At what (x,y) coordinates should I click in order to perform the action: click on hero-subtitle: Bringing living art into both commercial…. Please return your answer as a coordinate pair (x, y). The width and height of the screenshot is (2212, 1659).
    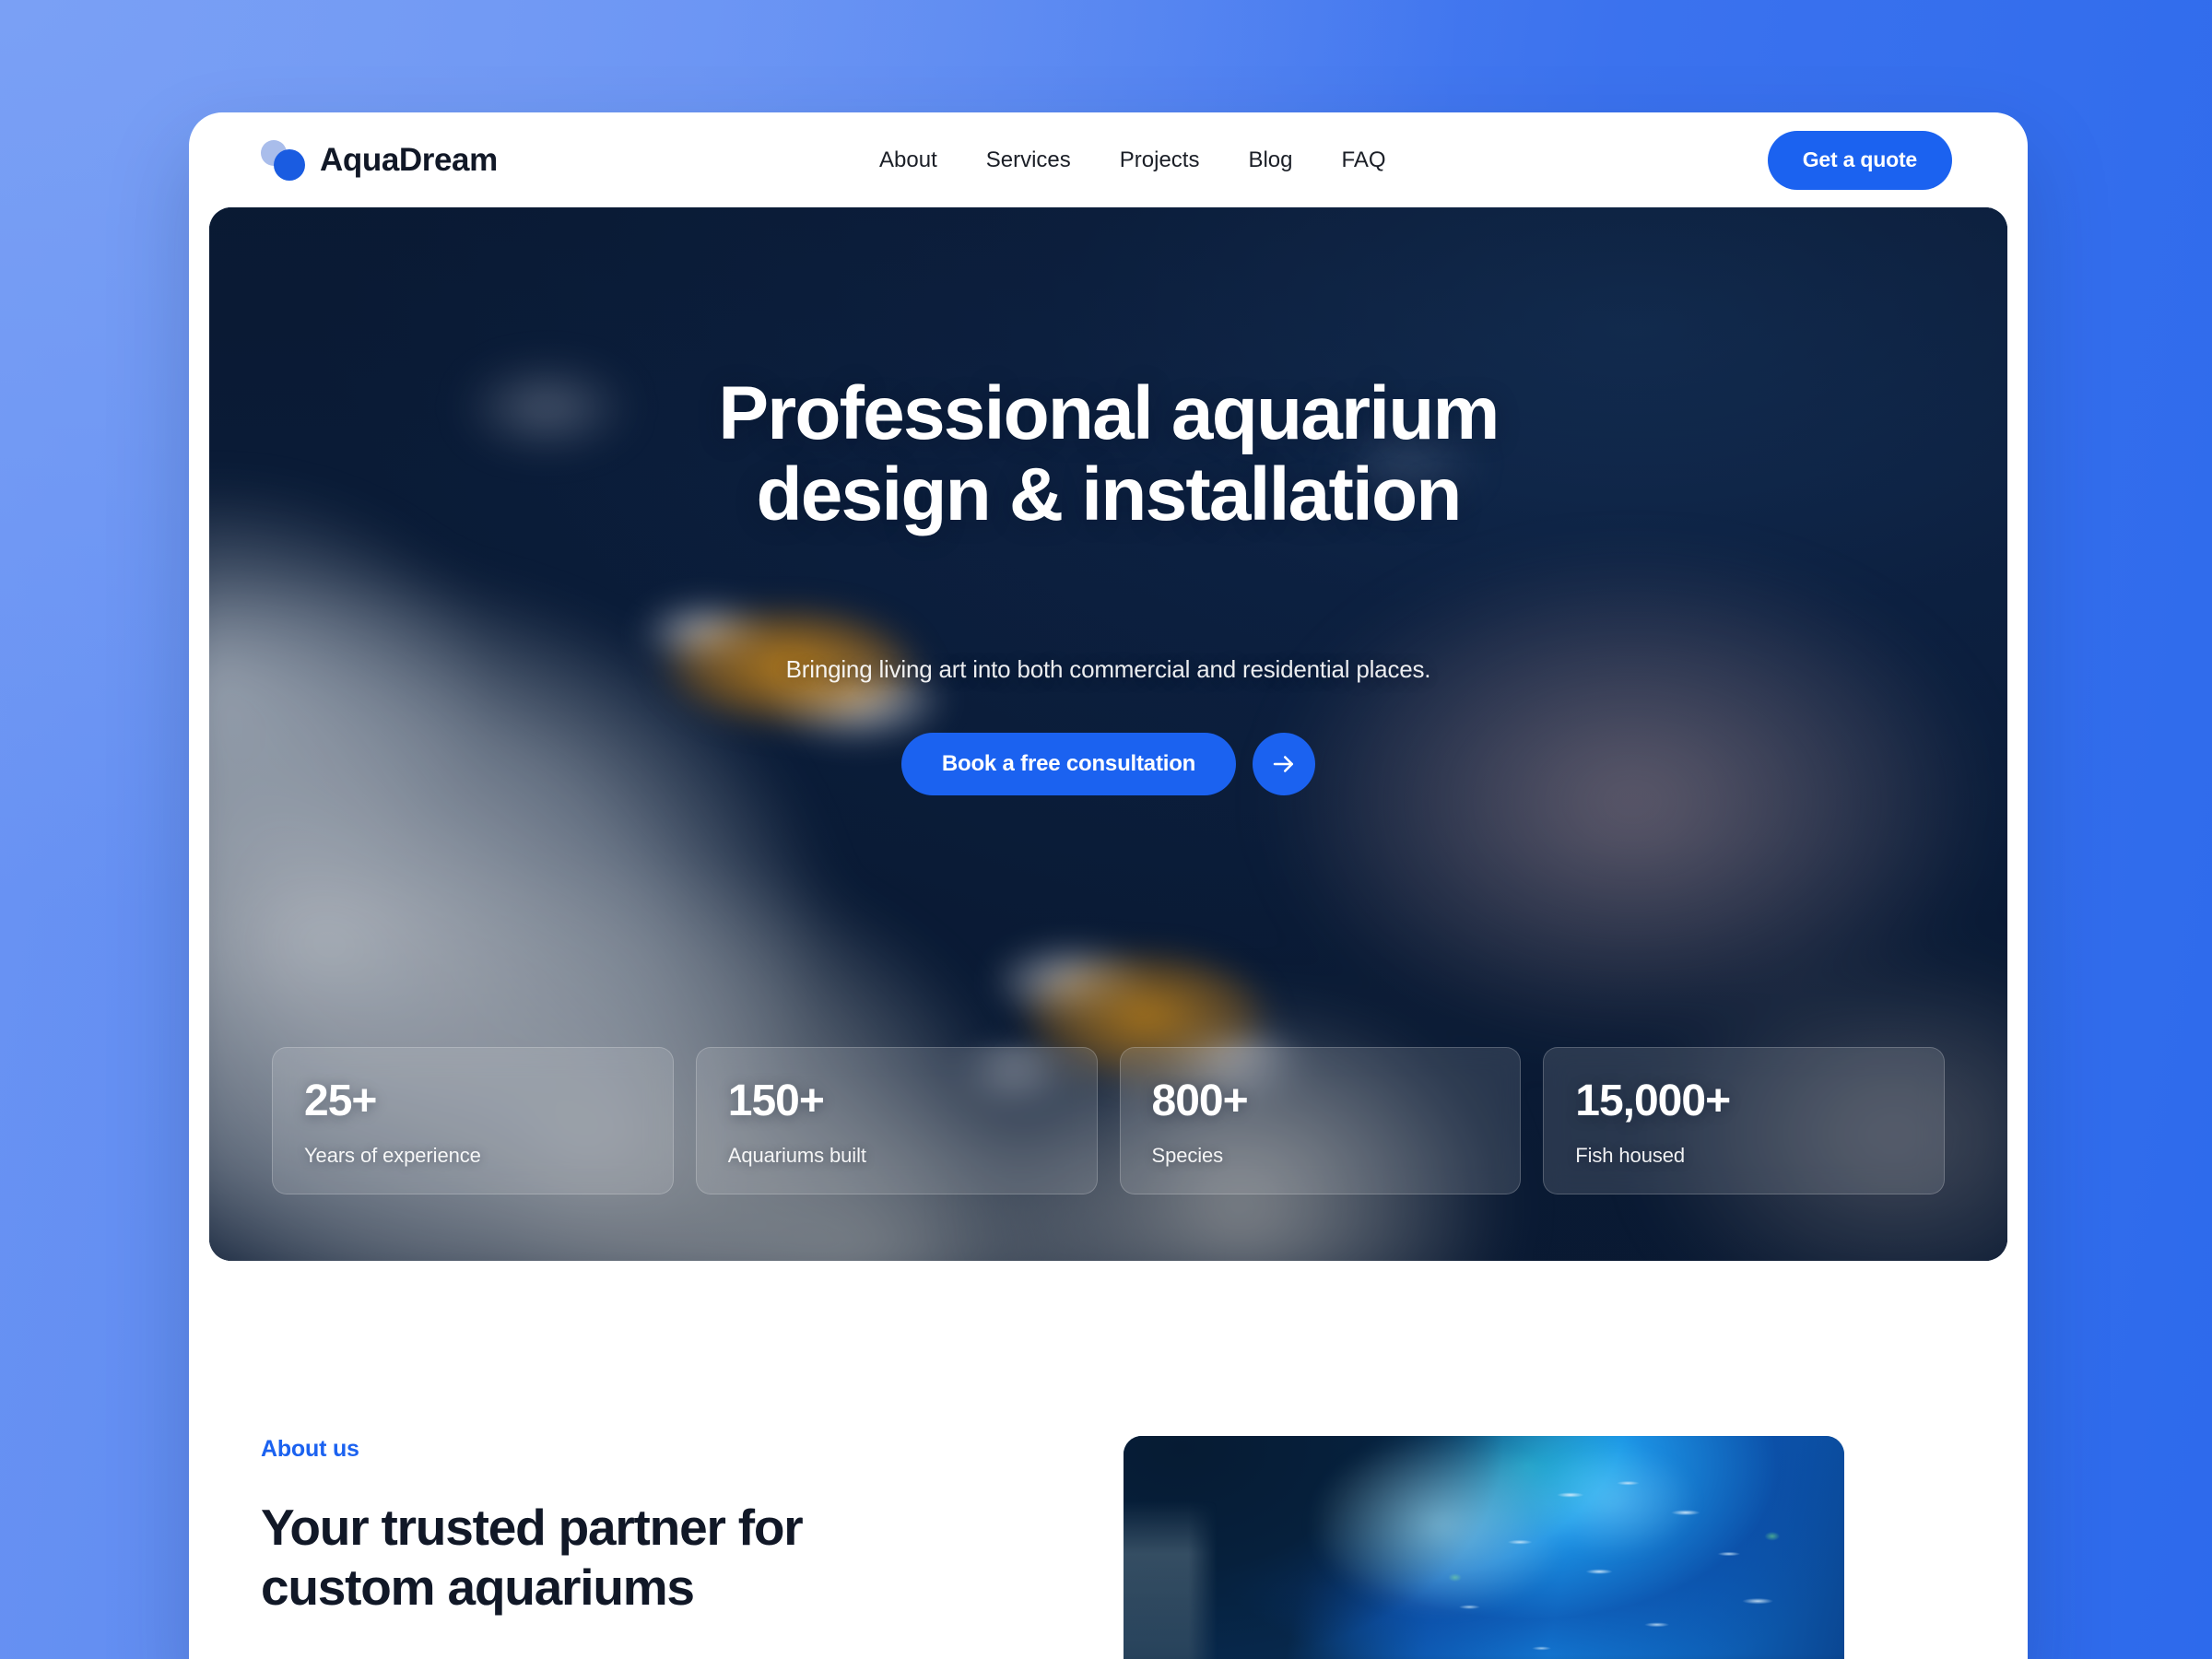
    Looking at the image, I should click on (1108, 669).